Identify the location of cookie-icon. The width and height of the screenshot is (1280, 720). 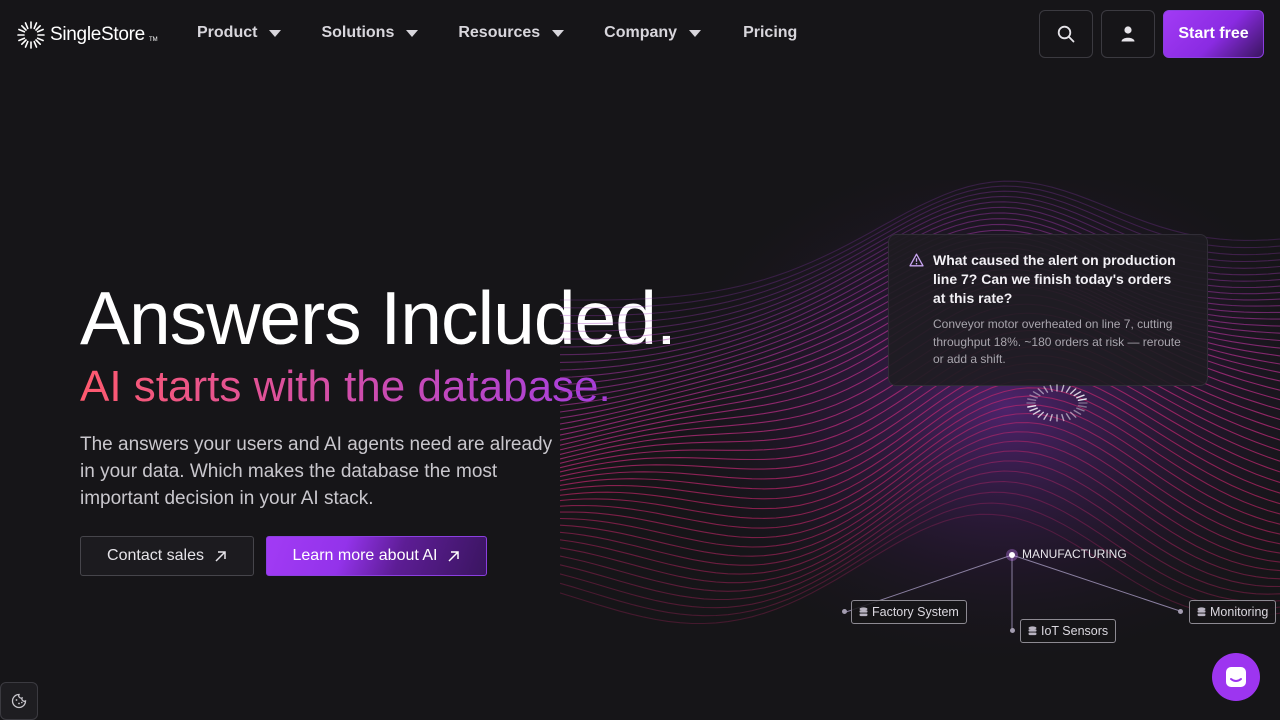
(19, 701).